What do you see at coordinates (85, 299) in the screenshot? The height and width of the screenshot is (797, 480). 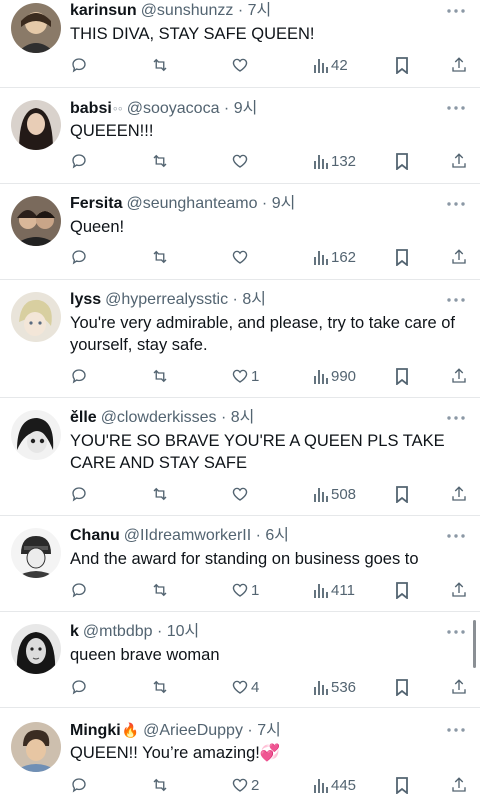 I see `display-name: lyss` at bounding box center [85, 299].